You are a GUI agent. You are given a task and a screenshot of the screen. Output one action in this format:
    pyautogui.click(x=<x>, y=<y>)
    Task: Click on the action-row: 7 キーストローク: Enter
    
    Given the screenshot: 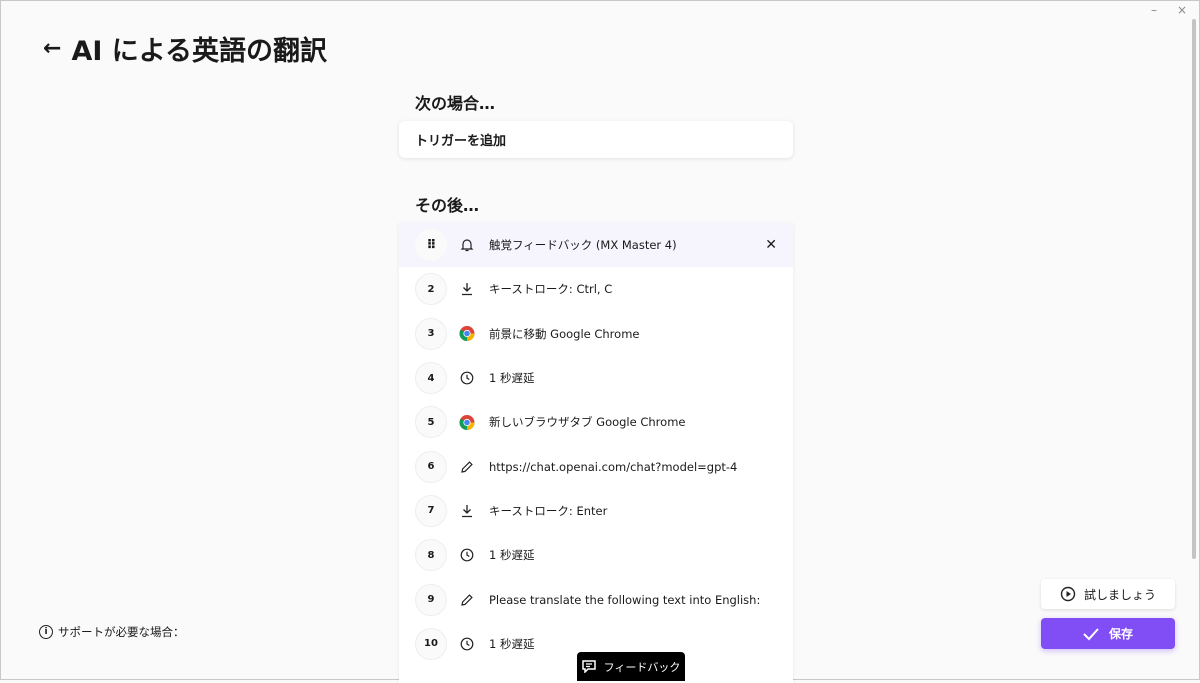 What is the action you would take?
    pyautogui.click(x=596, y=511)
    